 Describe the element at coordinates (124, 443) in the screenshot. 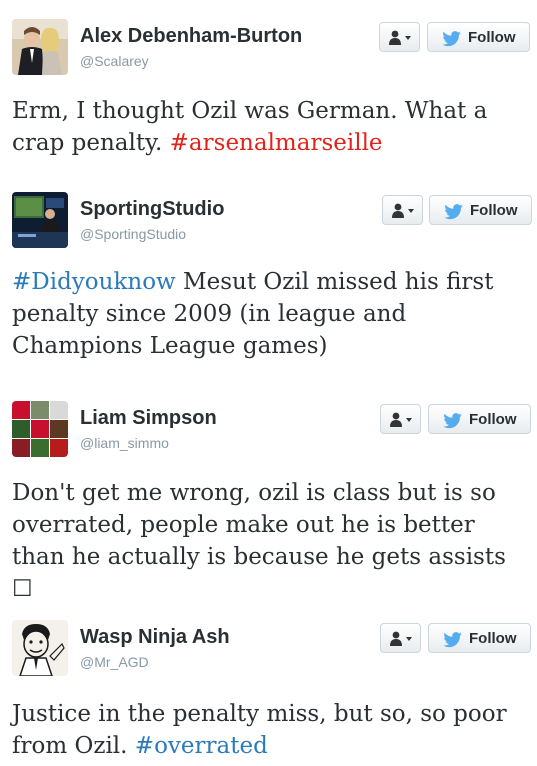

I see `user-handle: @liam_simmo` at that location.